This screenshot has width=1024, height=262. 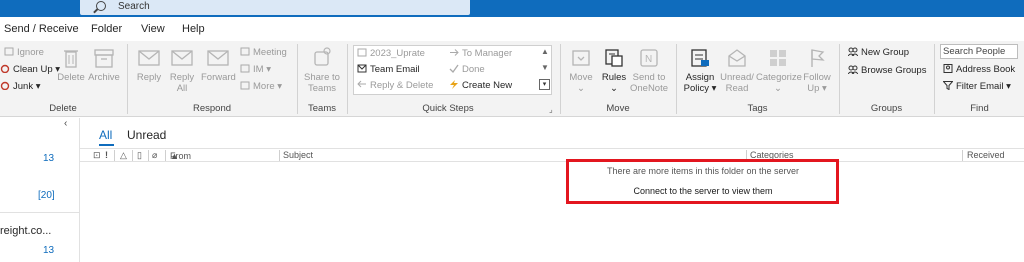 I want to click on quick-step-to-manager: To Manager, so click(x=480, y=53).